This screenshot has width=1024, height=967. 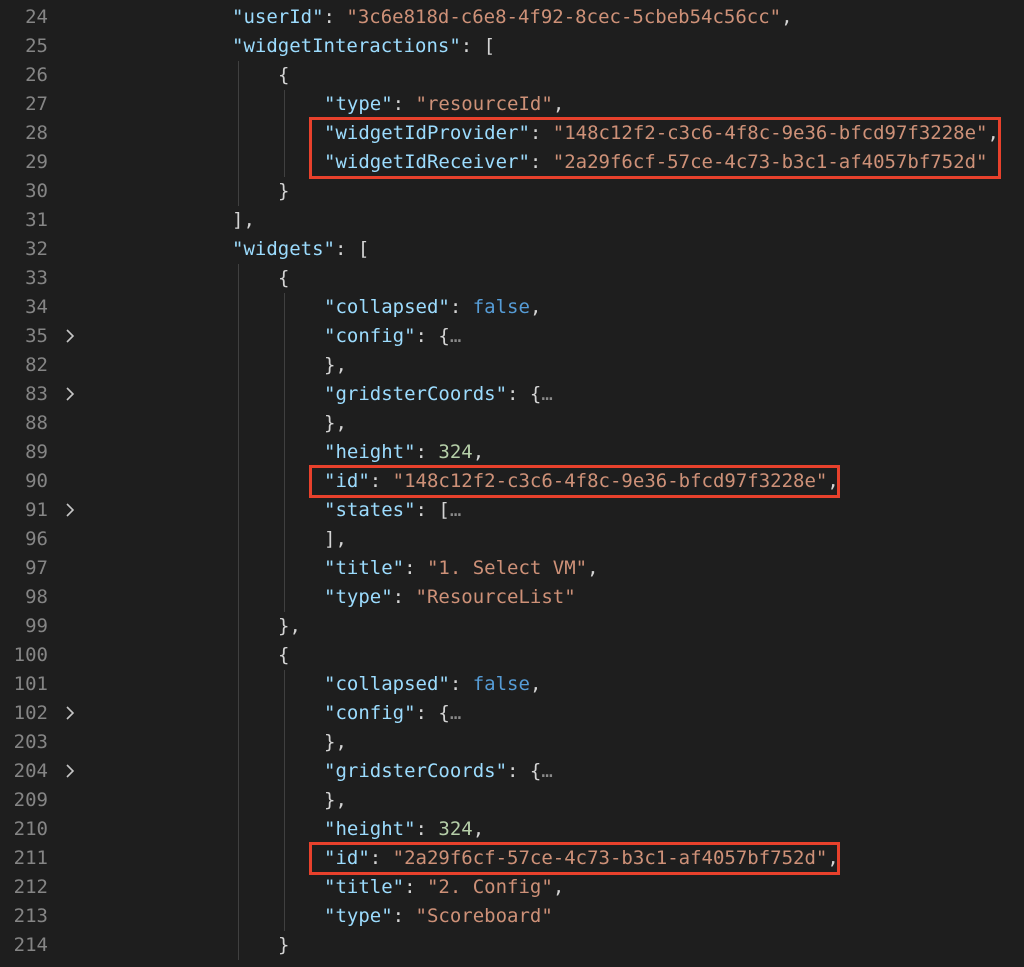 I want to click on line-number: 82, so click(x=36, y=365).